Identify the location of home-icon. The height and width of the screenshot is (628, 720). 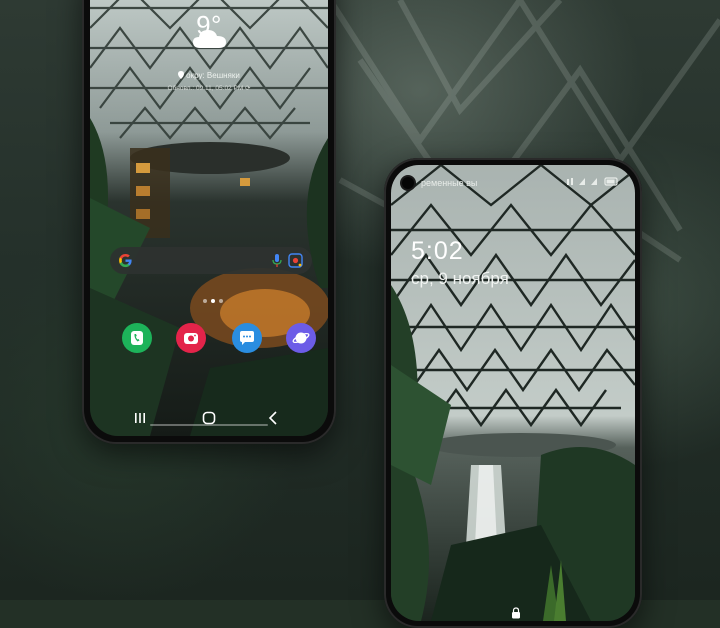
(209, 418).